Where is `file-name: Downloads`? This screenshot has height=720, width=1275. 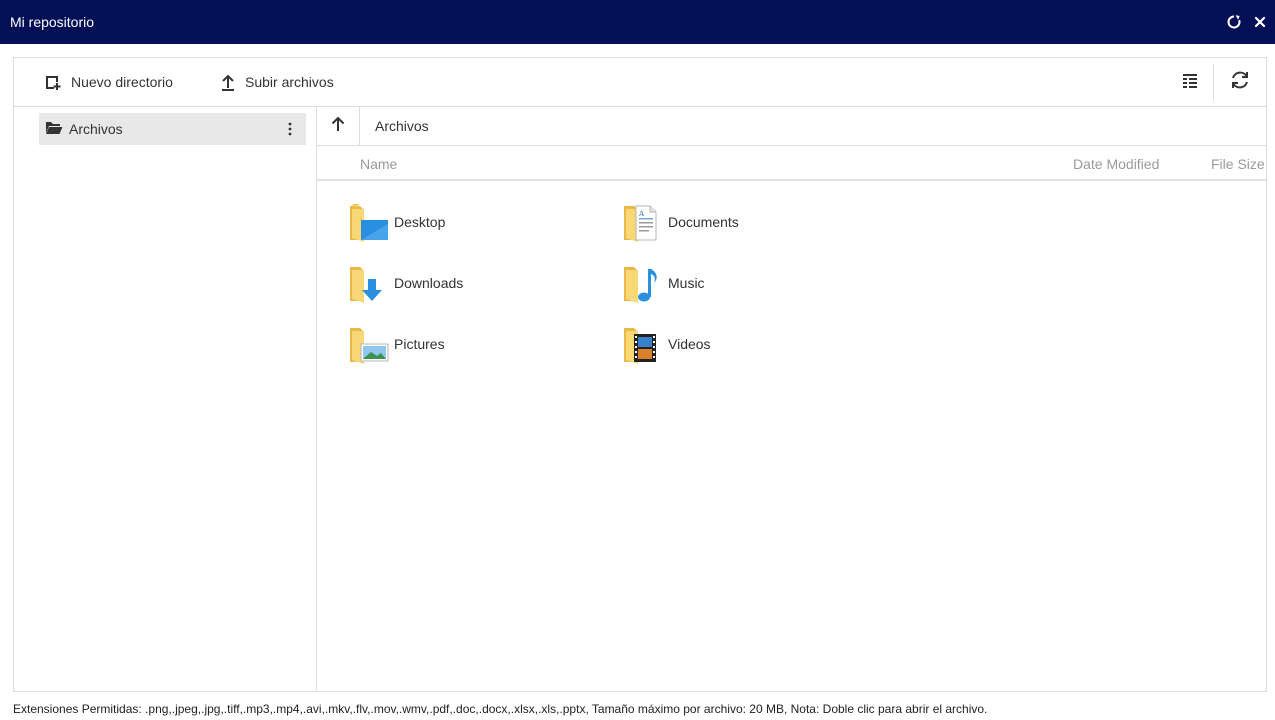 file-name: Downloads is located at coordinates (429, 283).